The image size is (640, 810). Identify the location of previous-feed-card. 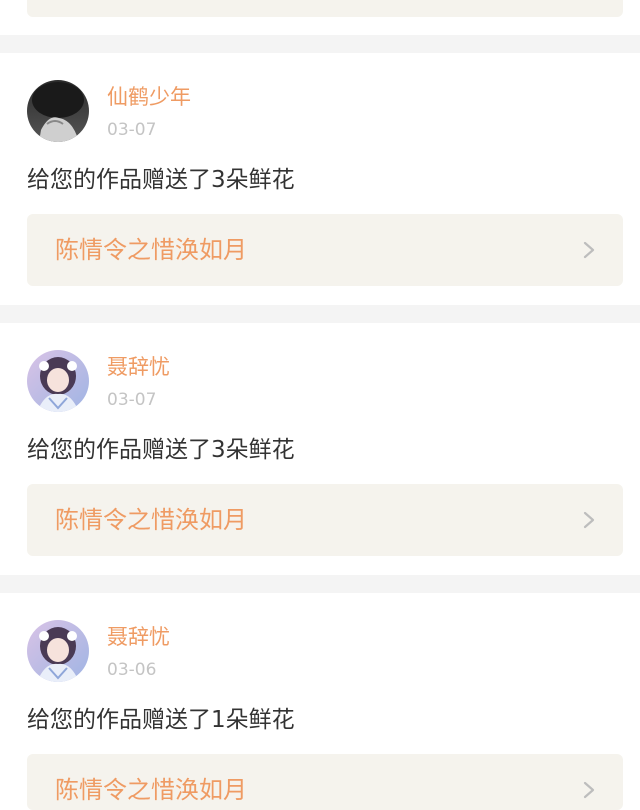
(320, 17).